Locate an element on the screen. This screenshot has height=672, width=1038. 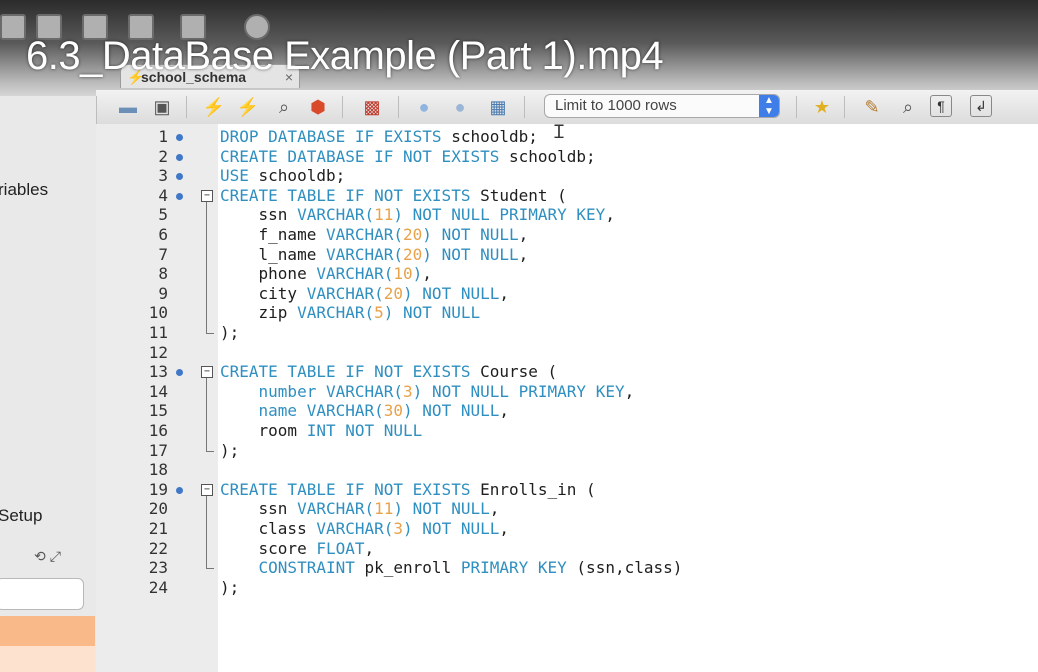
stop-icon: ⬢ is located at coordinates (318, 107).